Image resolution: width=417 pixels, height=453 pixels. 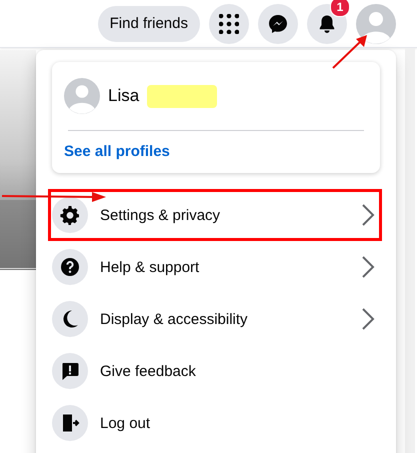 I want to click on profile-name: Lisa, so click(x=124, y=96).